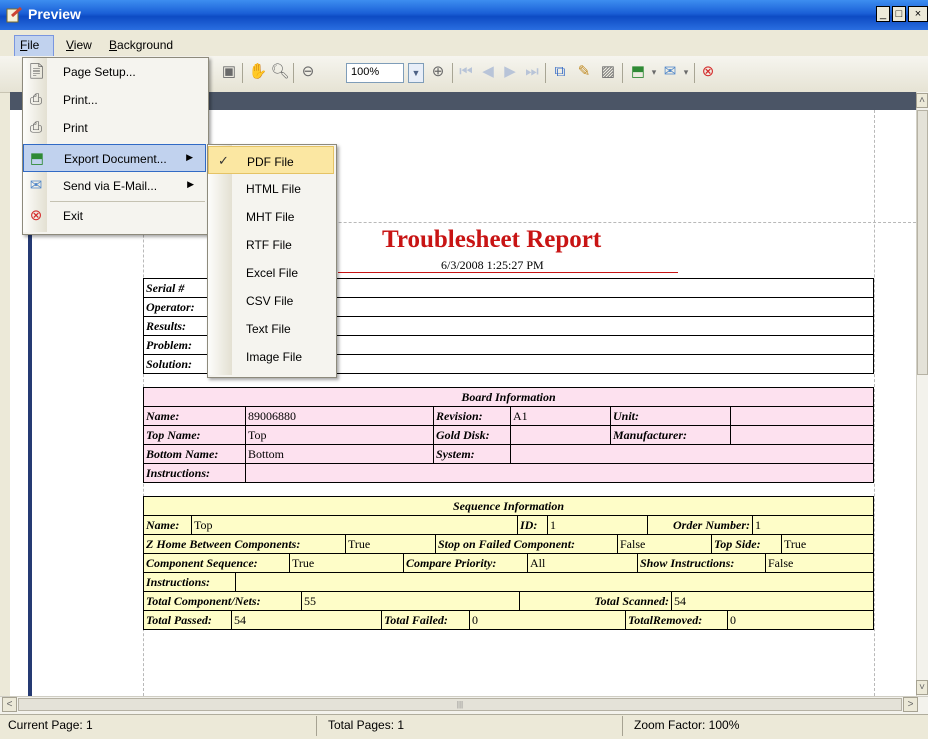  I want to click on board-info-header: Board Information, so click(508, 397).